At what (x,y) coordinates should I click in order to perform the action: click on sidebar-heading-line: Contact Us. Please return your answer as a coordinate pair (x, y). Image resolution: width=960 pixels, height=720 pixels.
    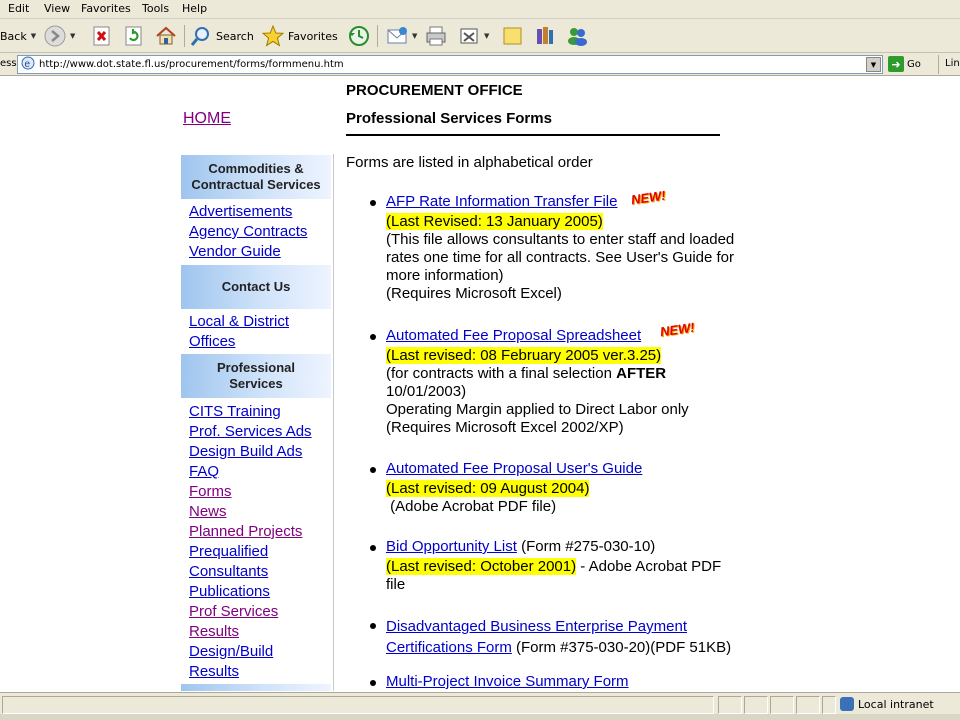
    Looking at the image, I should click on (256, 286).